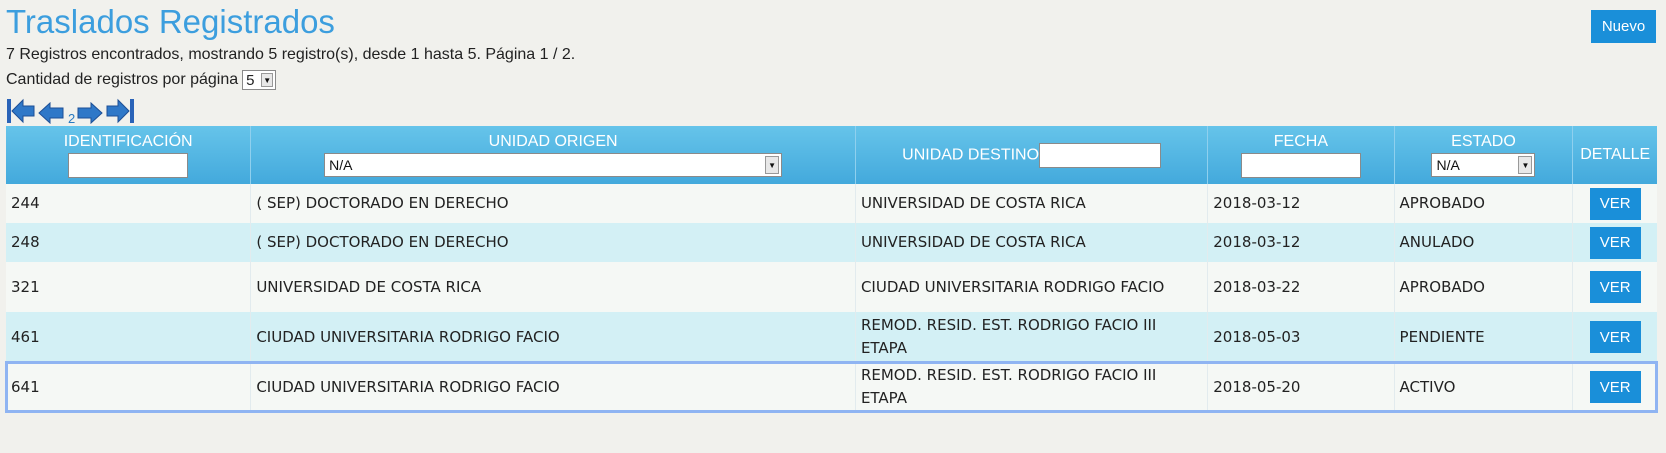  I want to click on first-page-icon, so click(21, 111).